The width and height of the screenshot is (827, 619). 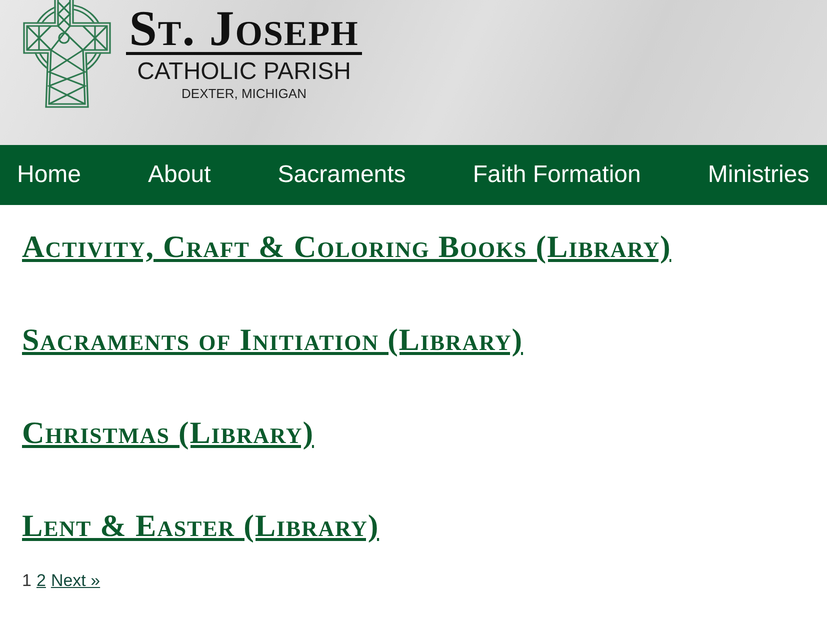 I want to click on nav-link: Home, so click(x=49, y=175).